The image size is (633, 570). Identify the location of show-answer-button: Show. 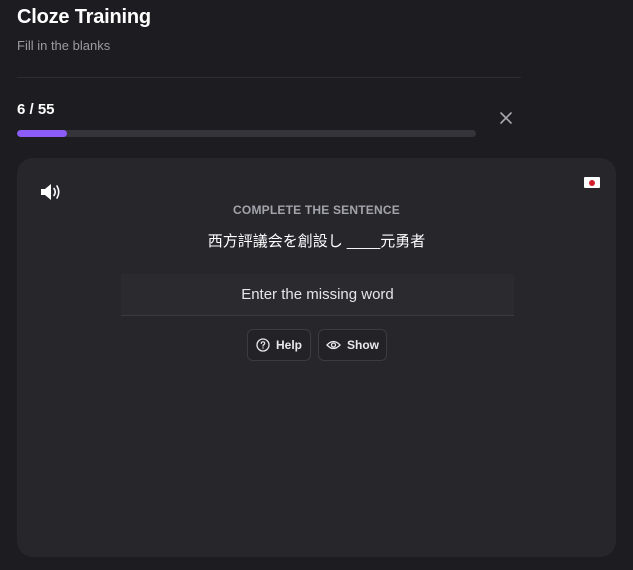
(352, 345).